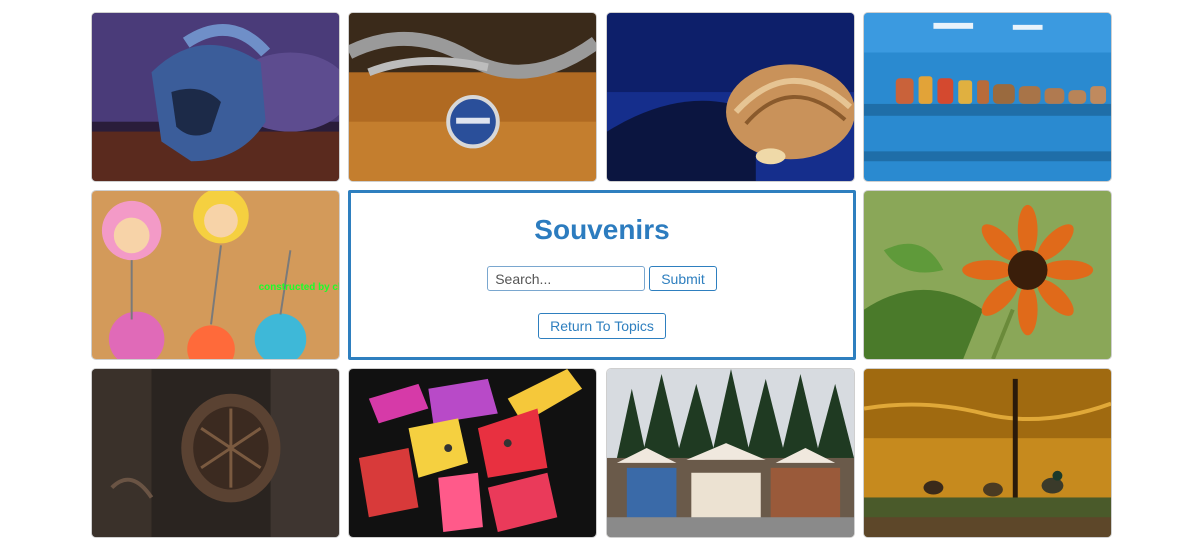 This screenshot has width=1200, height=551. What do you see at coordinates (987, 453) in the screenshot?
I see `pond-ducks-photo` at bounding box center [987, 453].